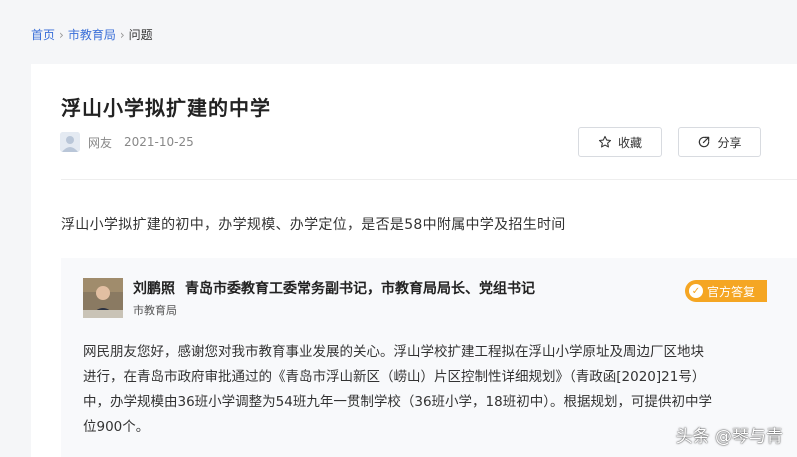 This screenshot has height=457, width=797. Describe the element at coordinates (605, 142) in the screenshot. I see `star-icon` at that location.